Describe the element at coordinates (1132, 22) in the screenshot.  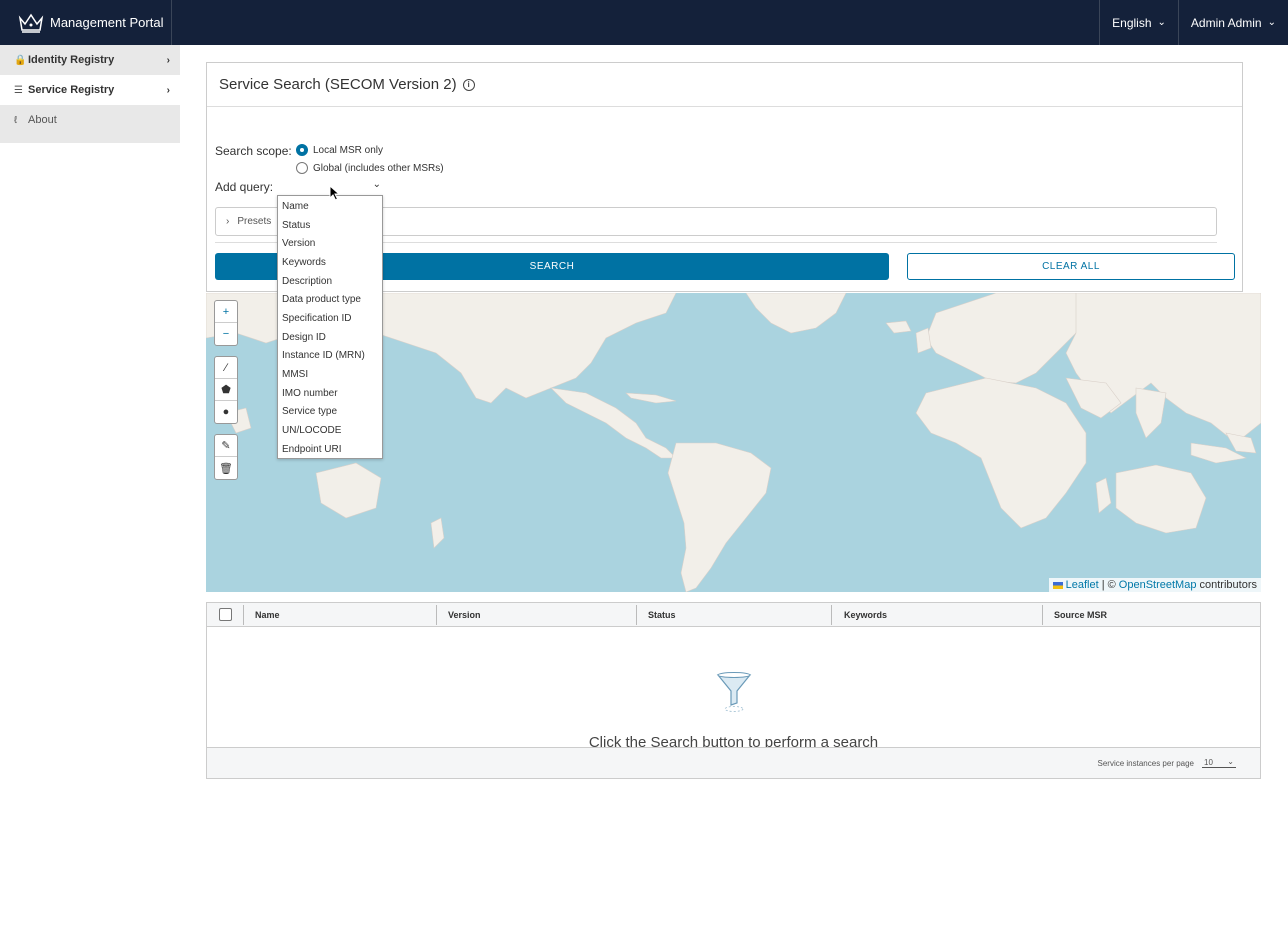
I see `language-label: English` at that location.